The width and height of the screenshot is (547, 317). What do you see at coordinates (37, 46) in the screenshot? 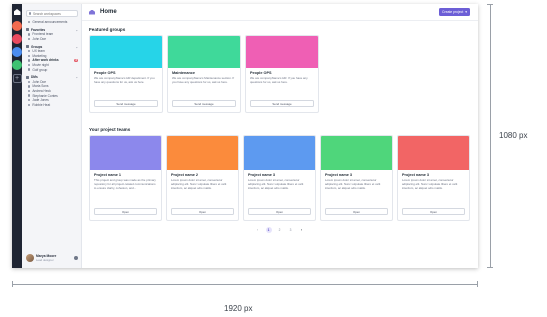
I see `sidebar-section-title: Groups` at bounding box center [37, 46].